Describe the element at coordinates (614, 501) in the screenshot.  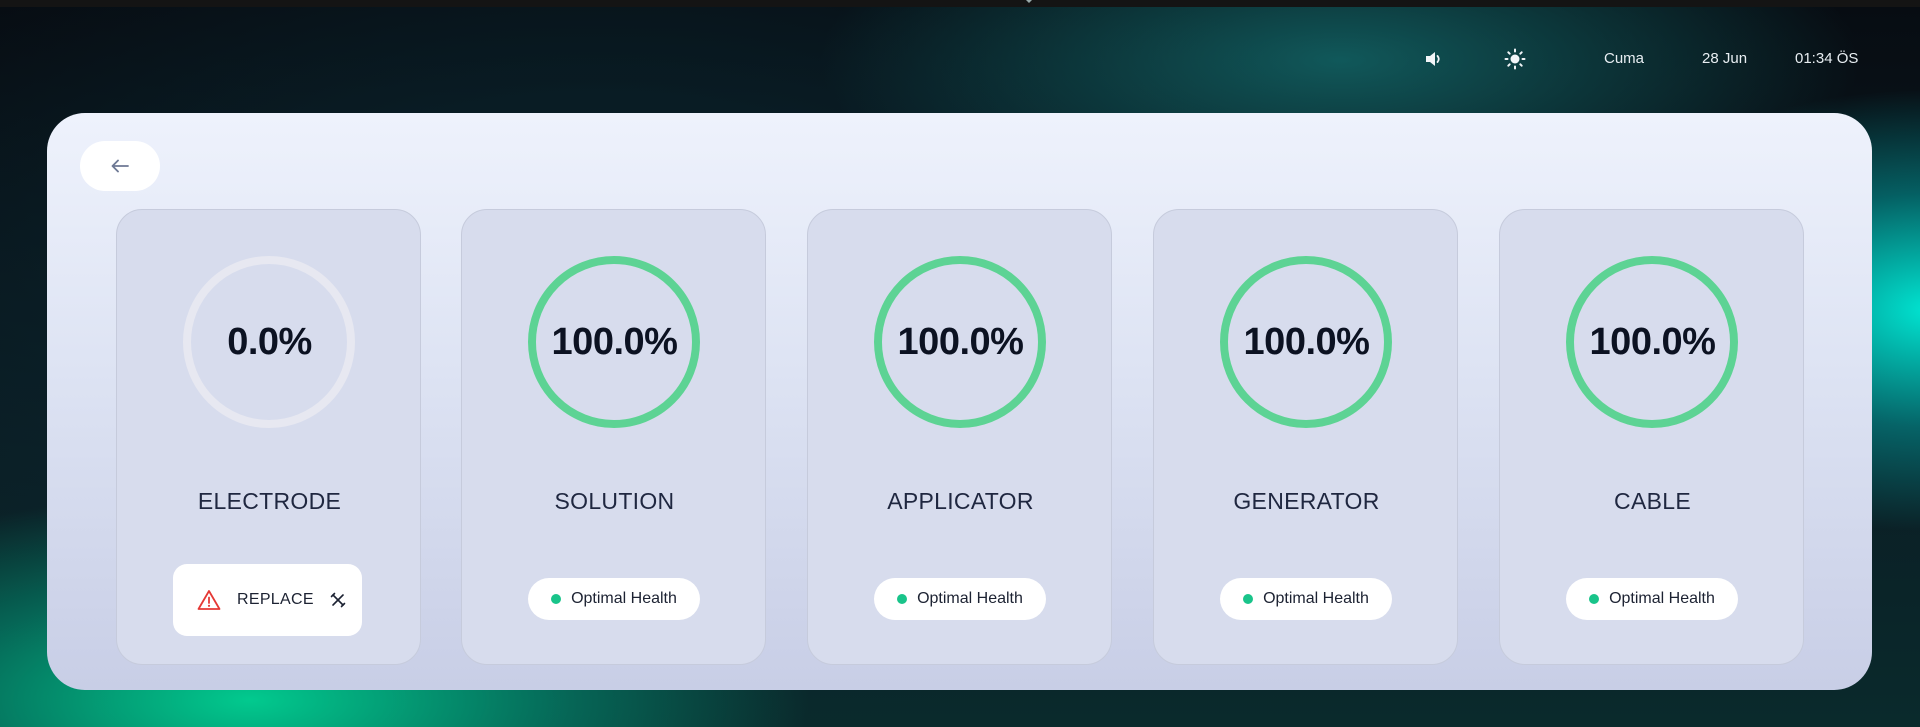
I see `component-name: SOLUTION` at that location.